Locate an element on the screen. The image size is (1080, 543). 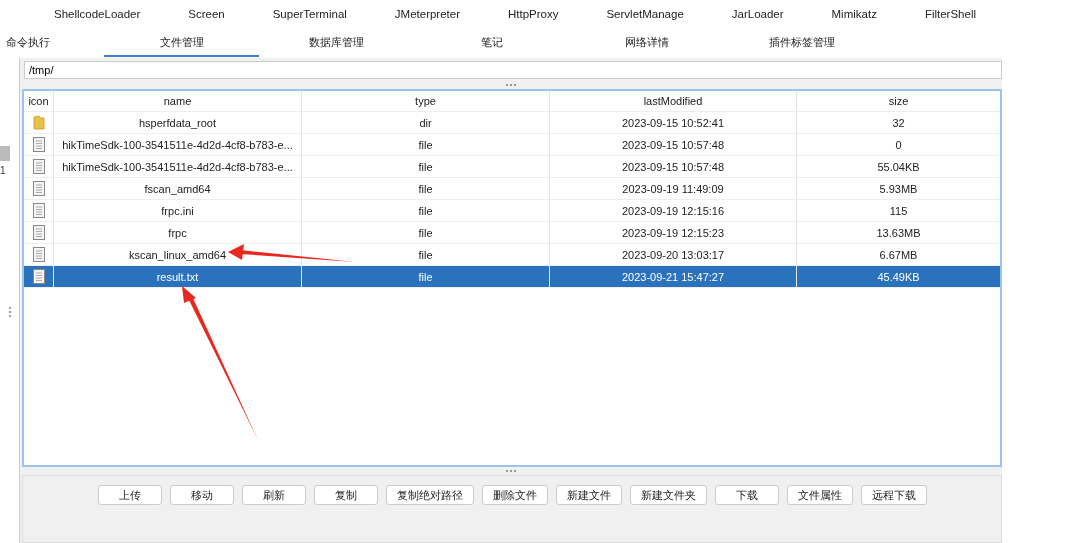
action-button: 删除文件 is located at coordinates (514, 495).